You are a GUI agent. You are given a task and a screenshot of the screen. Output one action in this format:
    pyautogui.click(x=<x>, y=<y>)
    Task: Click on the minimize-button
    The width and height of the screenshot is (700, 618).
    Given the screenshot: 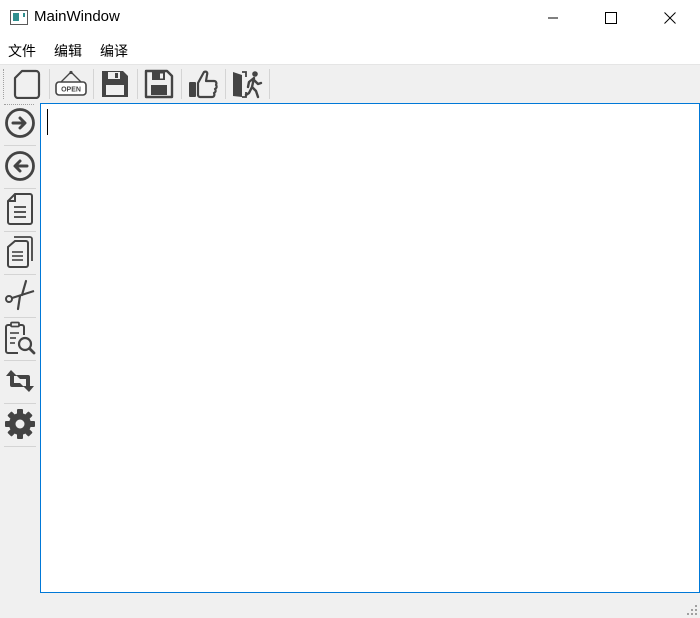 What is the action you would take?
    pyautogui.click(x=553, y=18)
    